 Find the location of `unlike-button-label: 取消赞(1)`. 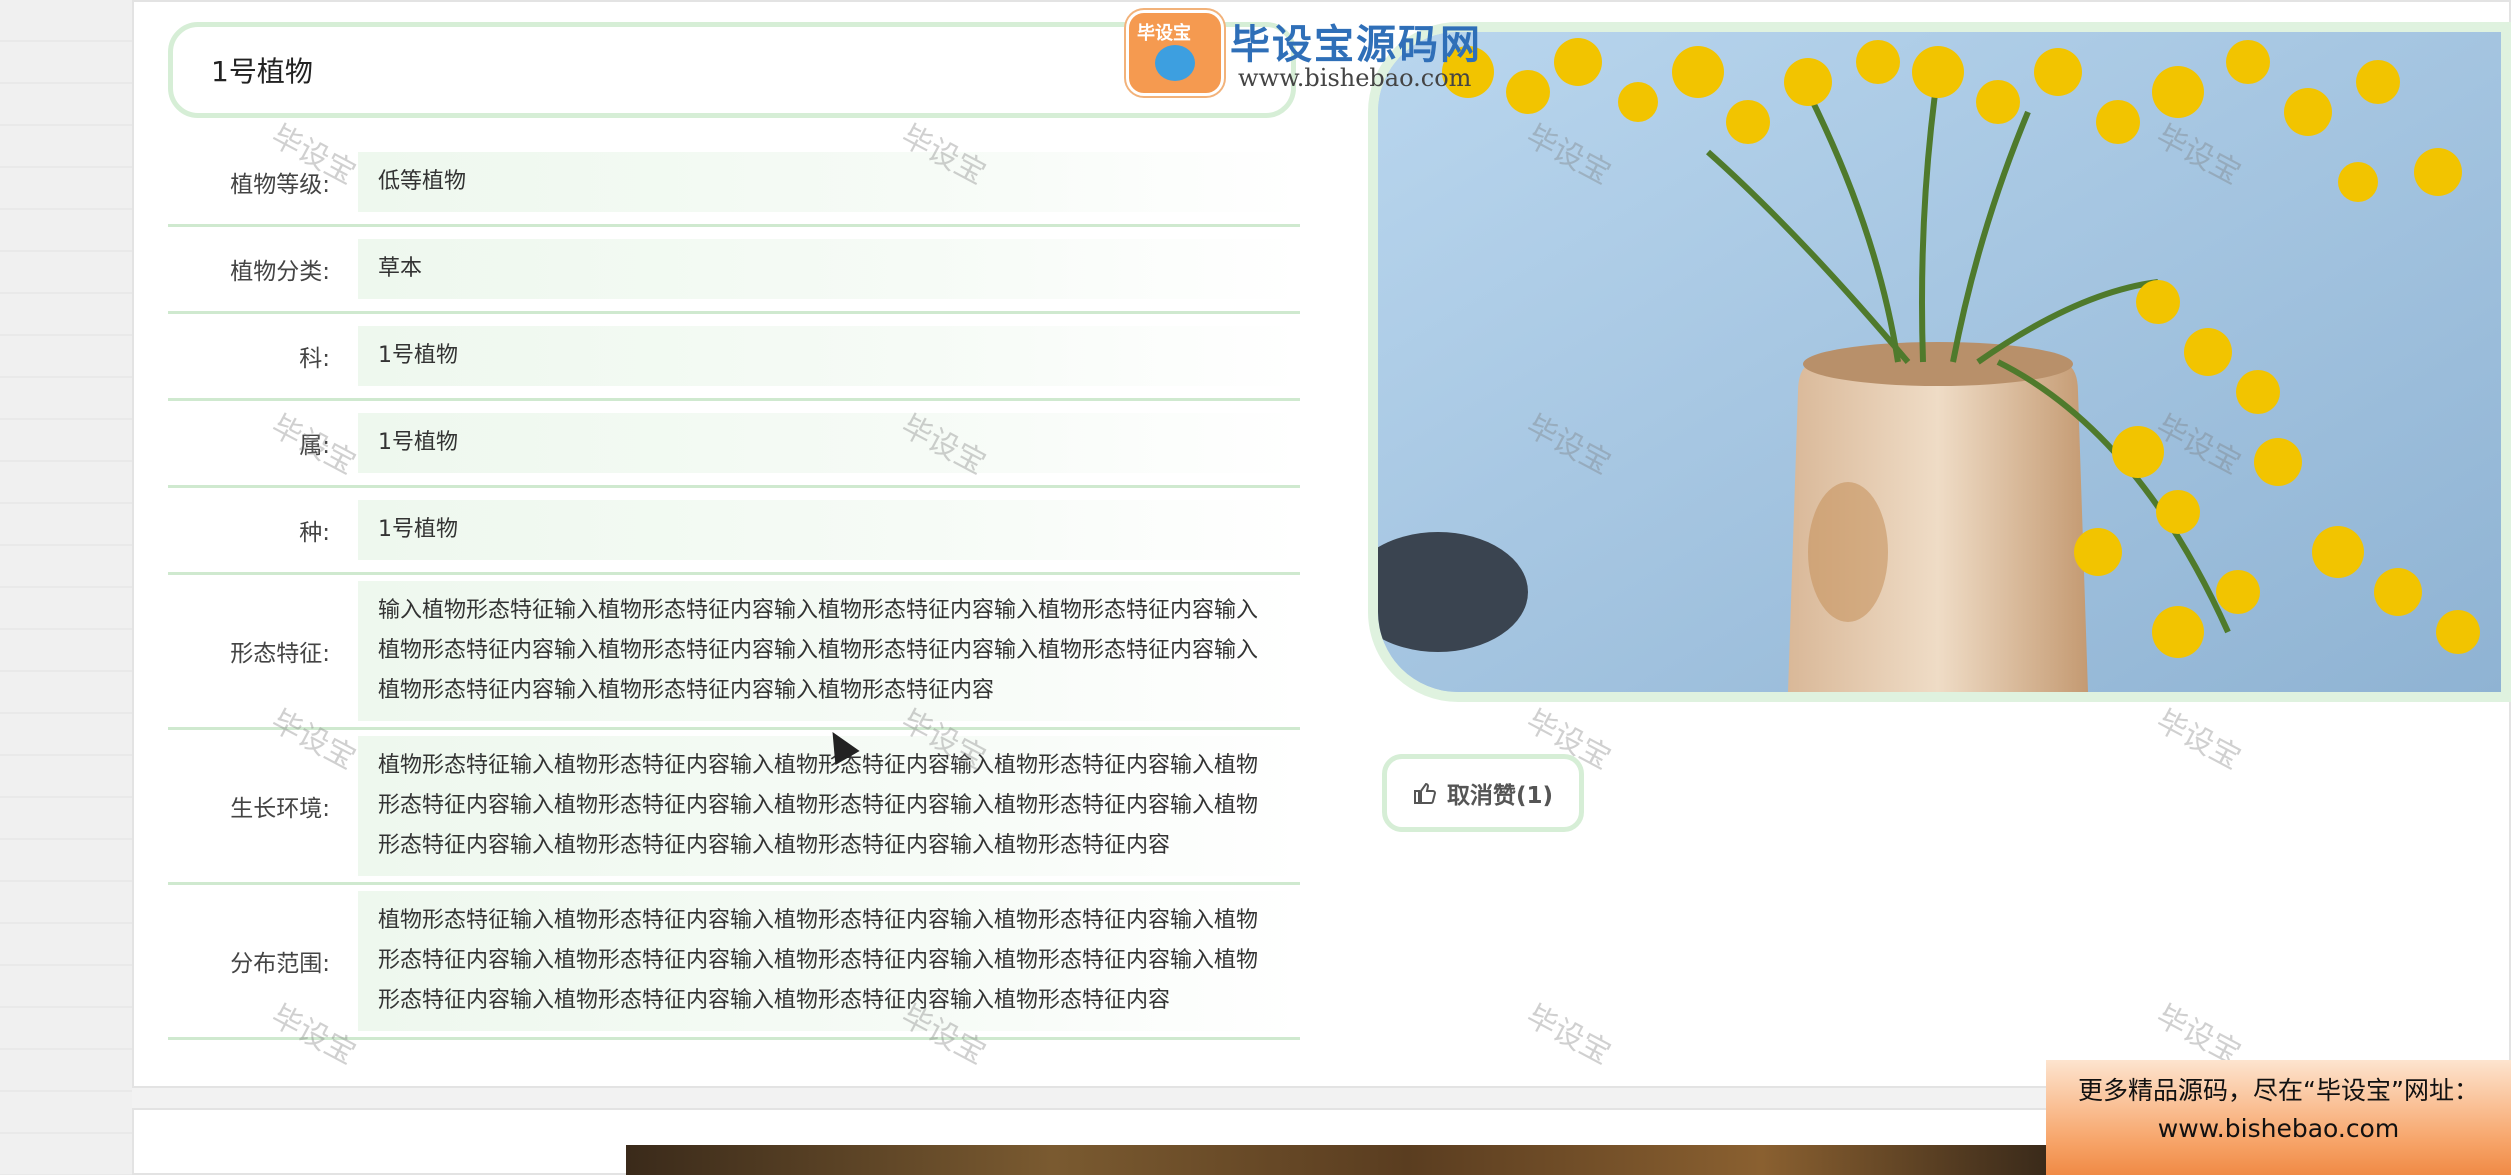

unlike-button-label: 取消赞(1) is located at coordinates (1500, 796).